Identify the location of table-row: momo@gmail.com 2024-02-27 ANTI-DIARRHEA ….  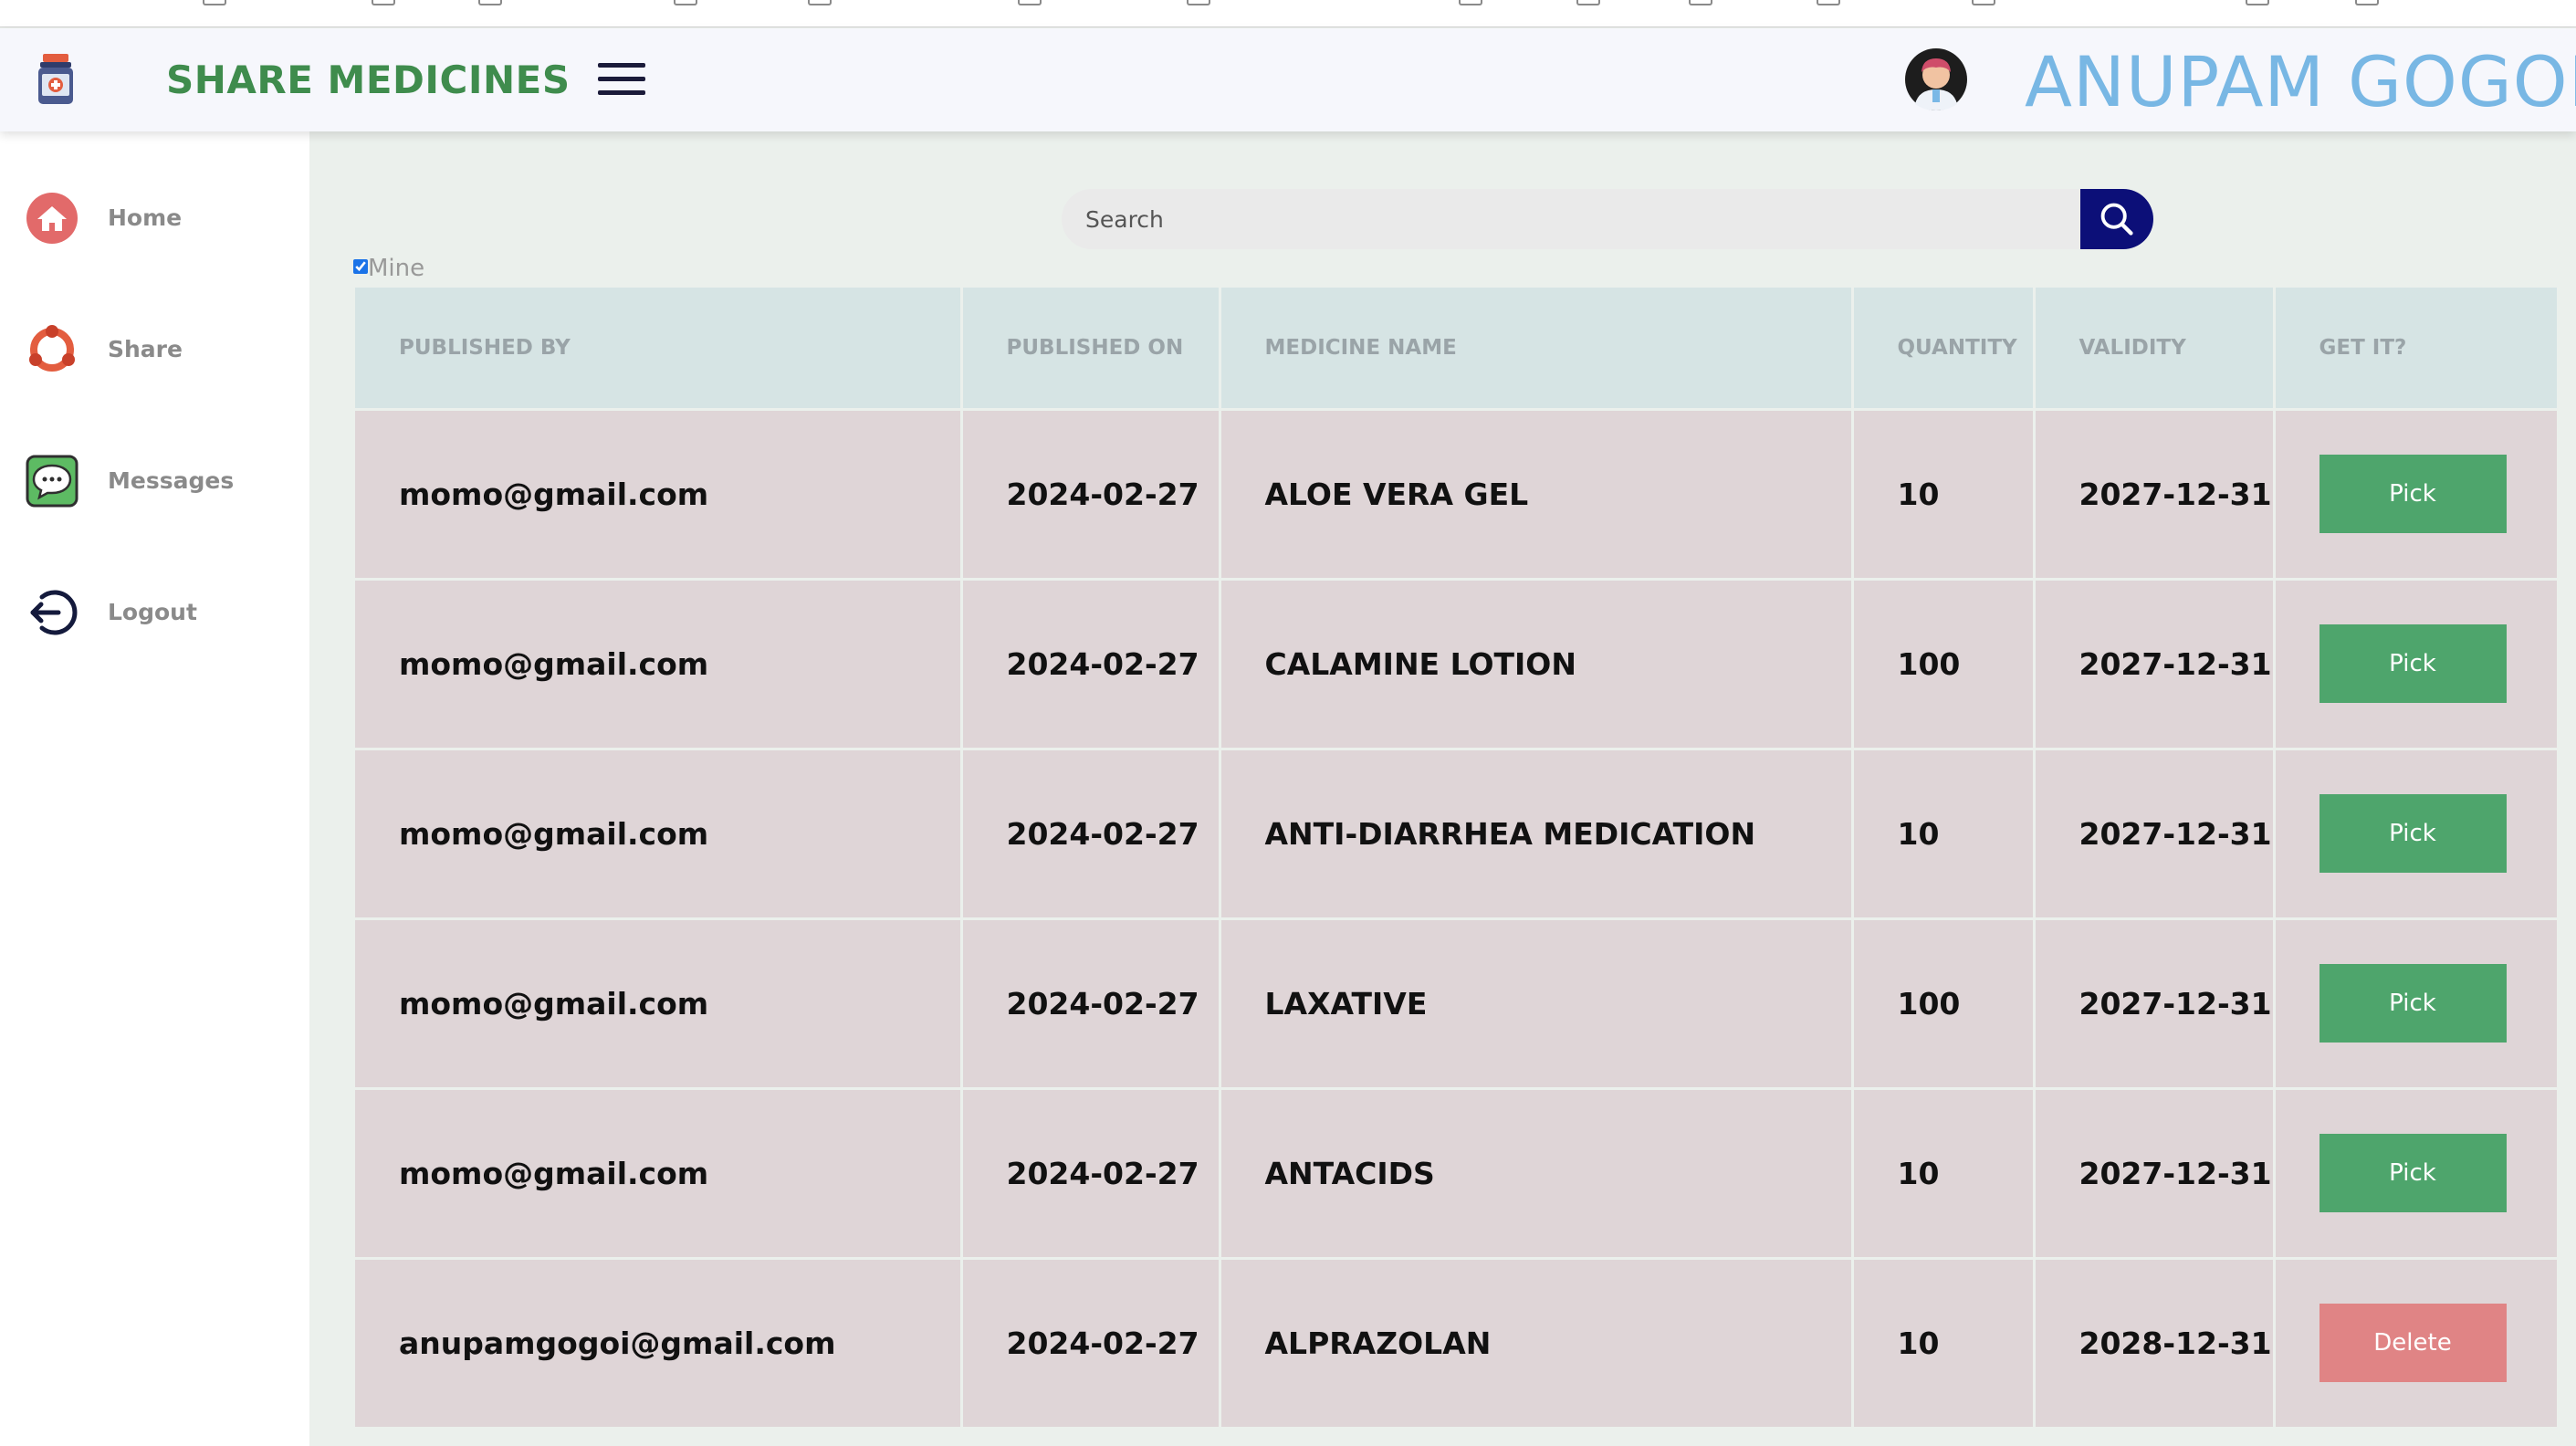
(1456, 835).